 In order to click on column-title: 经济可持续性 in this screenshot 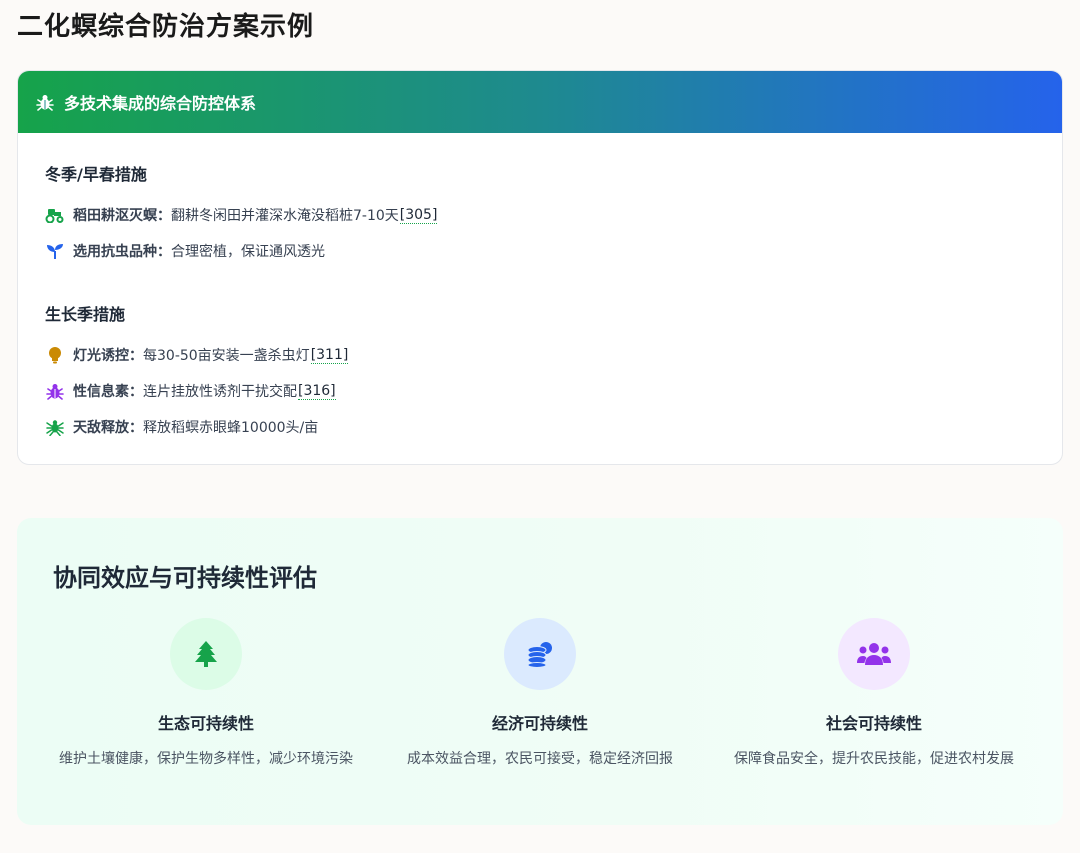, I will do `click(539, 723)`.